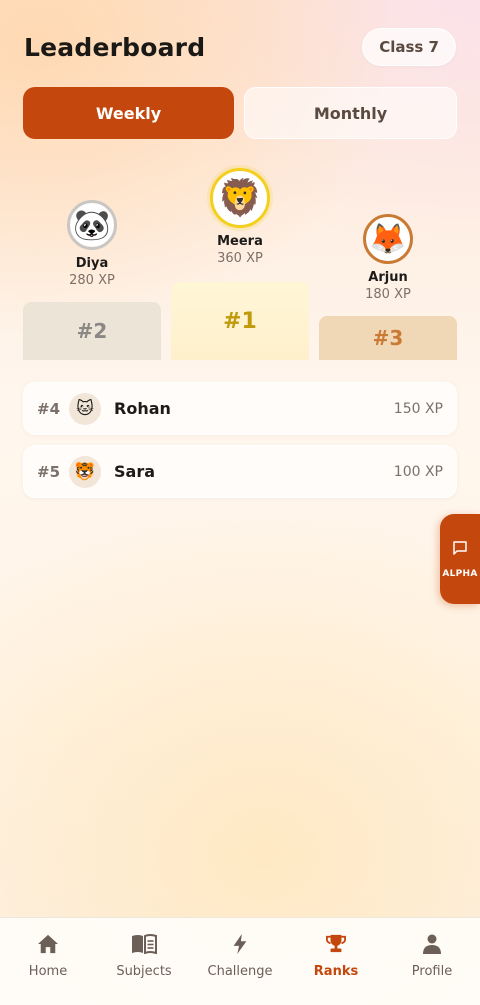 This screenshot has height=1005, width=480. Describe the element at coordinates (336, 946) in the screenshot. I see `trophy-icon` at that location.